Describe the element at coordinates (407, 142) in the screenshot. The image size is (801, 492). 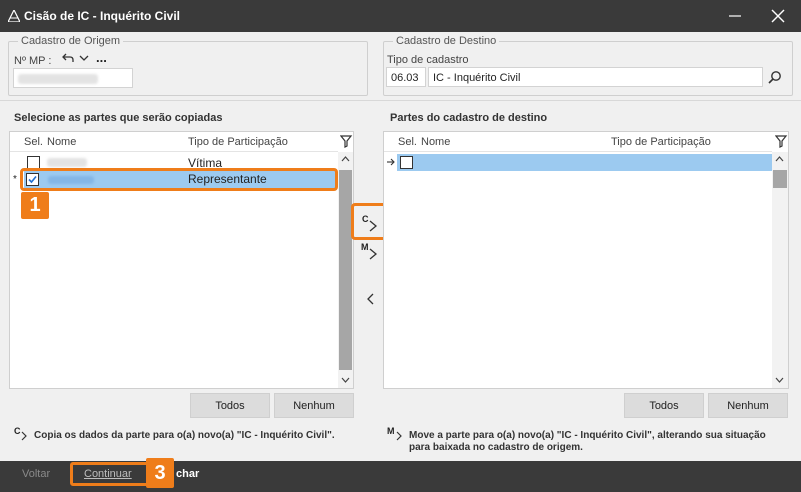
I see `right-col-sel: Sel.` at that location.